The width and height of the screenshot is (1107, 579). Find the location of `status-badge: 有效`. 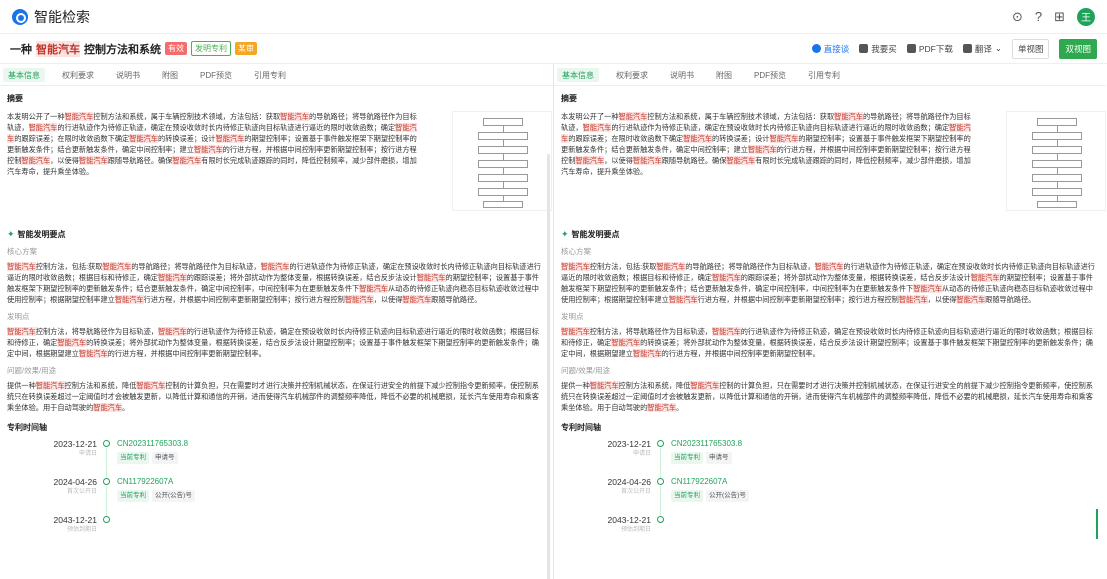

status-badge: 有效 is located at coordinates (176, 48).